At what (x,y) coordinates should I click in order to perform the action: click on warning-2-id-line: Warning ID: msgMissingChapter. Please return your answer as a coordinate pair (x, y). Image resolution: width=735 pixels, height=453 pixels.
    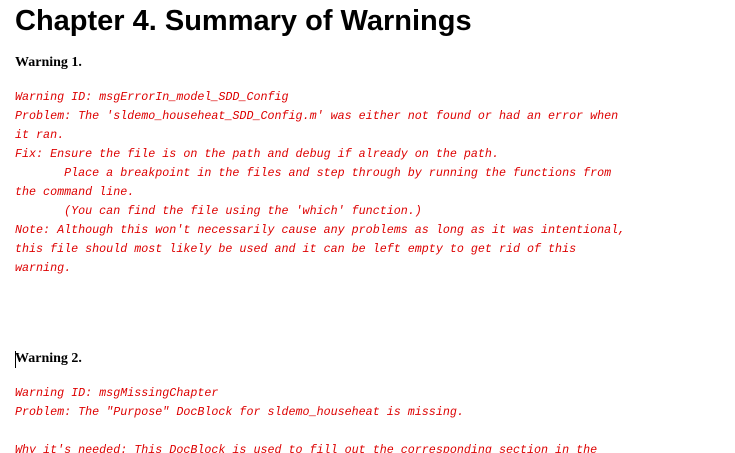
    Looking at the image, I should click on (117, 393).